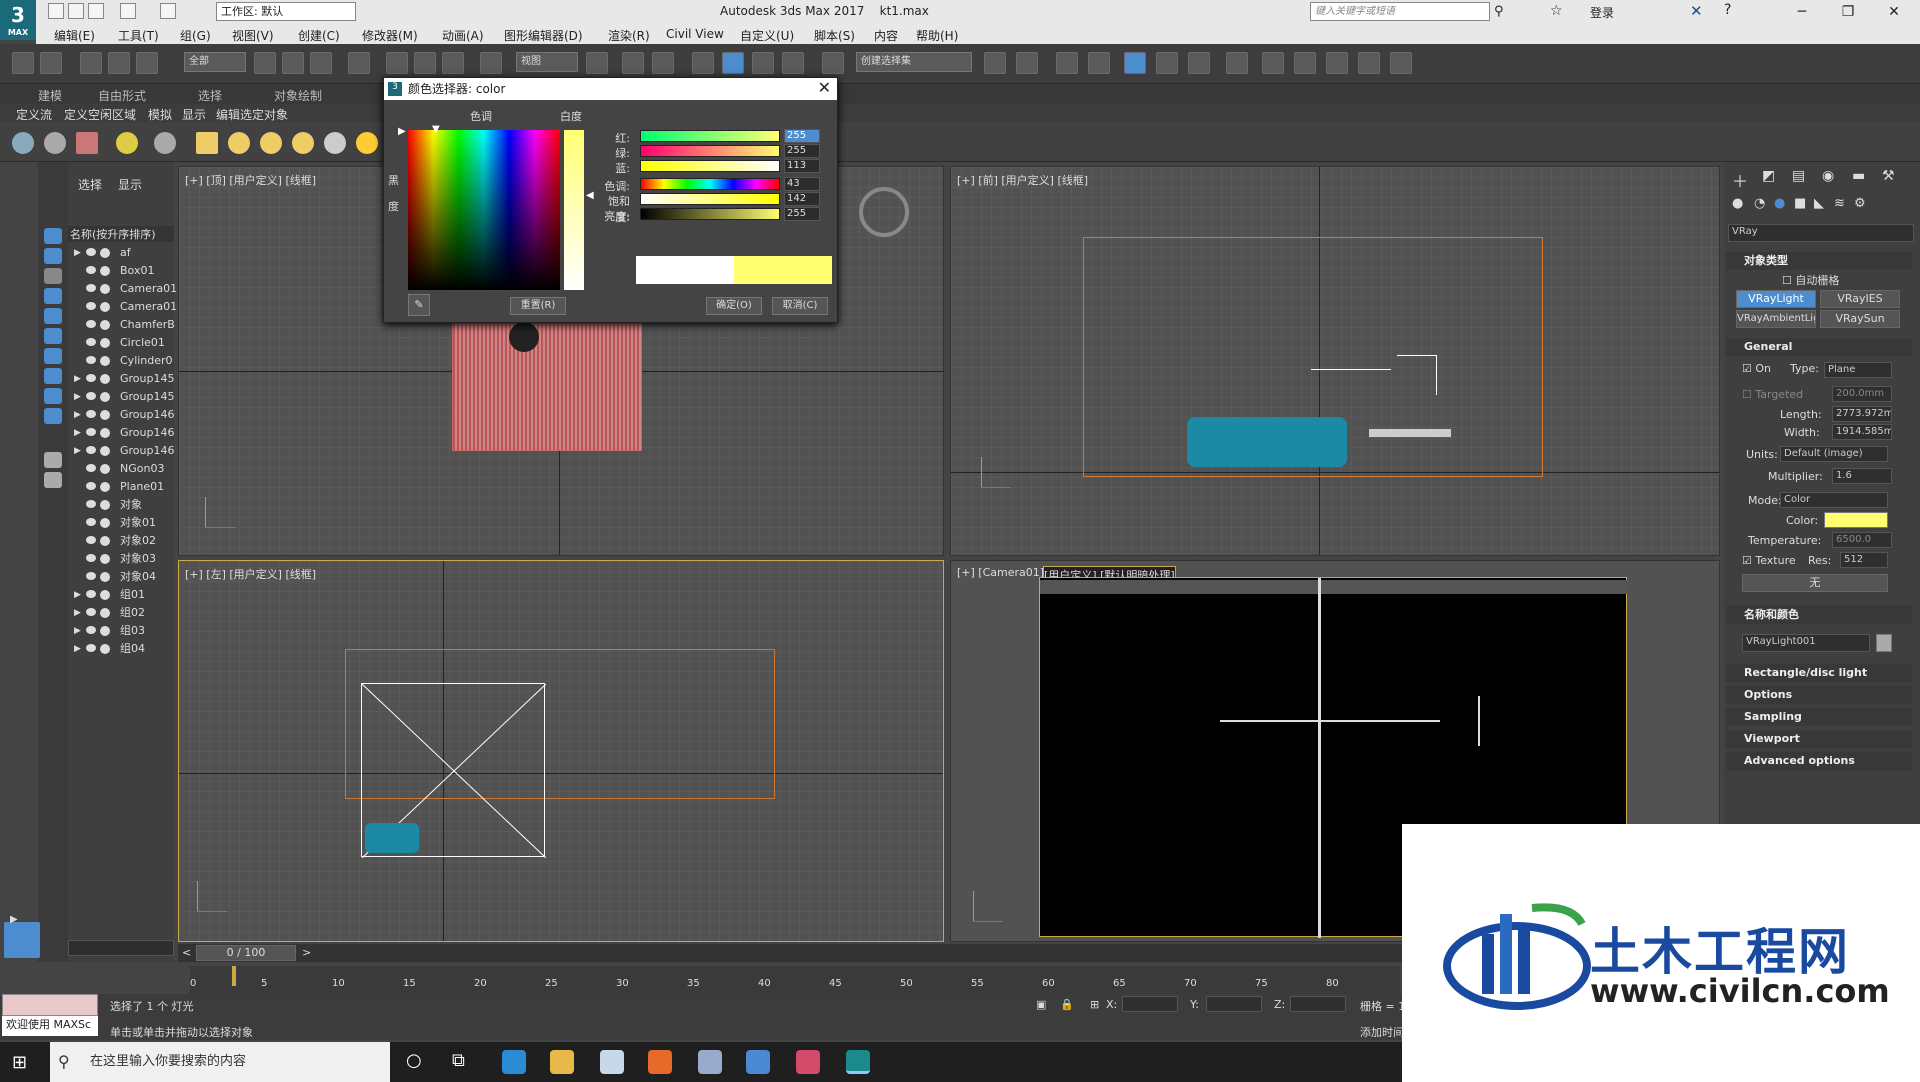  What do you see at coordinates (121, 948) in the screenshot?
I see `explorer-scrollbar` at bounding box center [121, 948].